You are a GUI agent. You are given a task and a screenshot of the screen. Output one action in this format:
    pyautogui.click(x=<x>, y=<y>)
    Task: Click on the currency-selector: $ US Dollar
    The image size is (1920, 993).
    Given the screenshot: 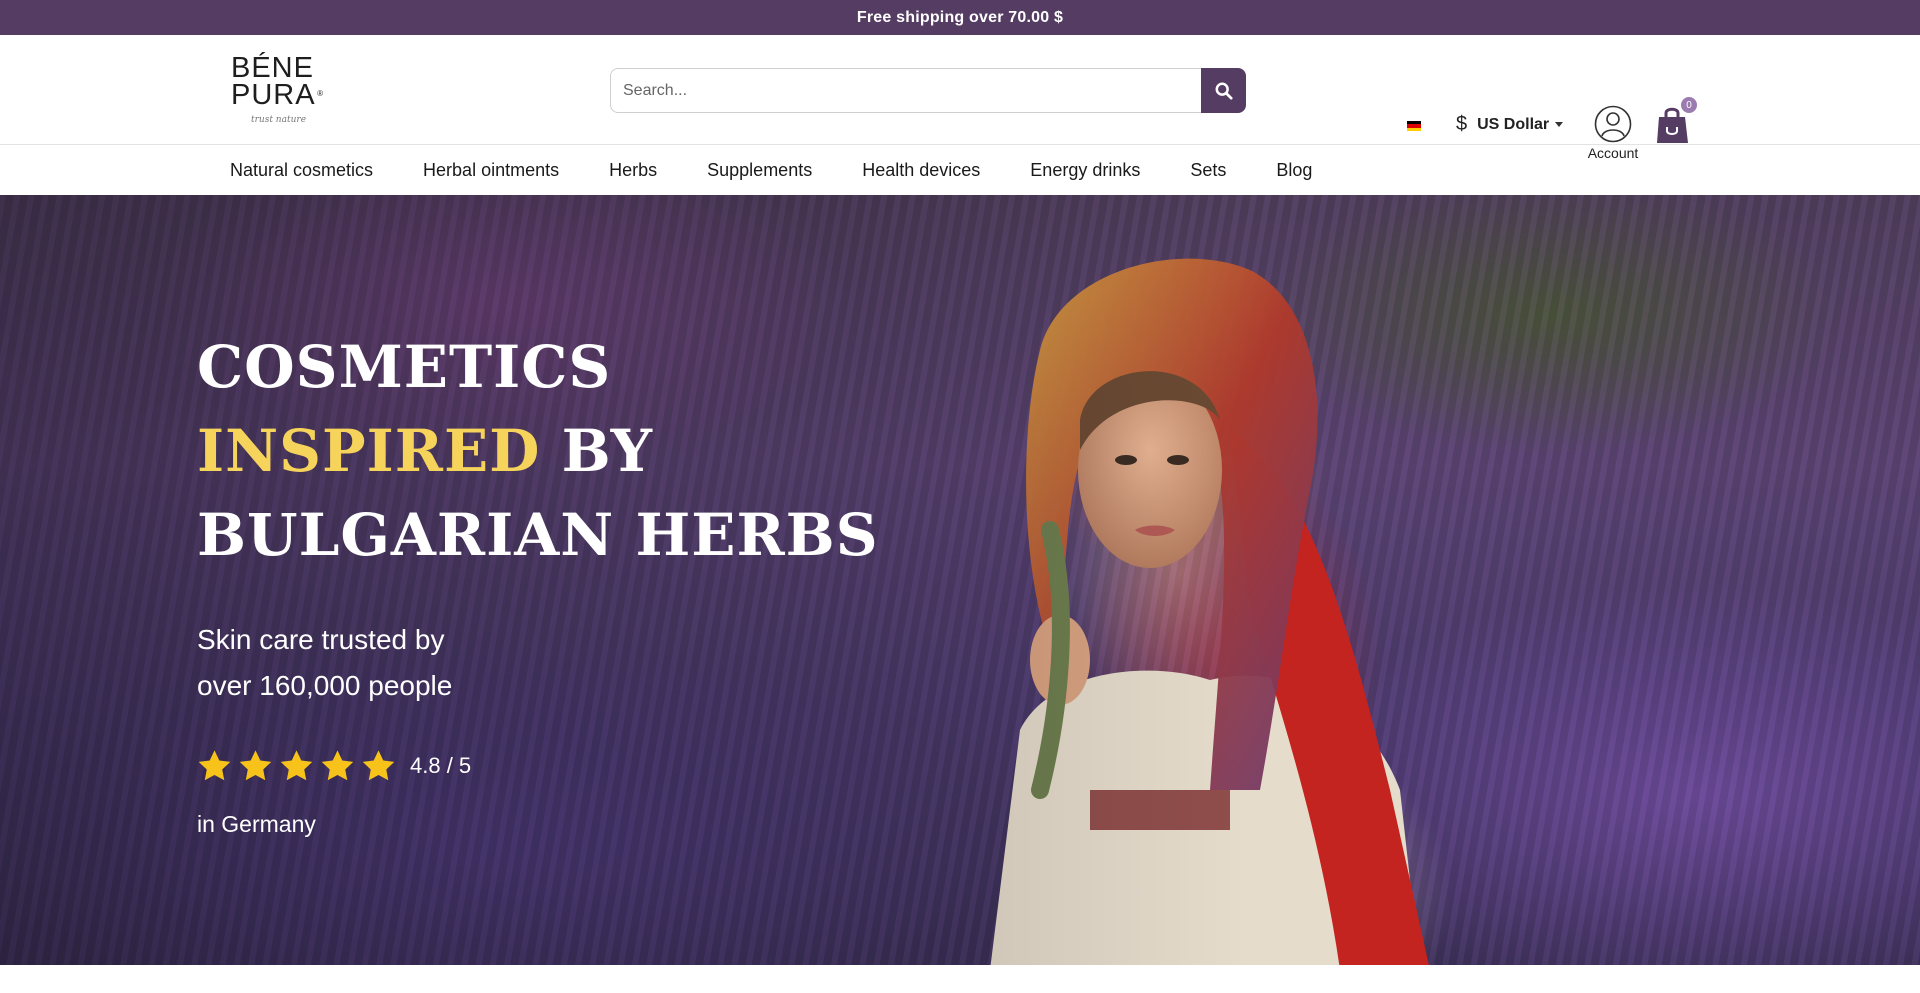 What is the action you would take?
    pyautogui.click(x=1510, y=124)
    